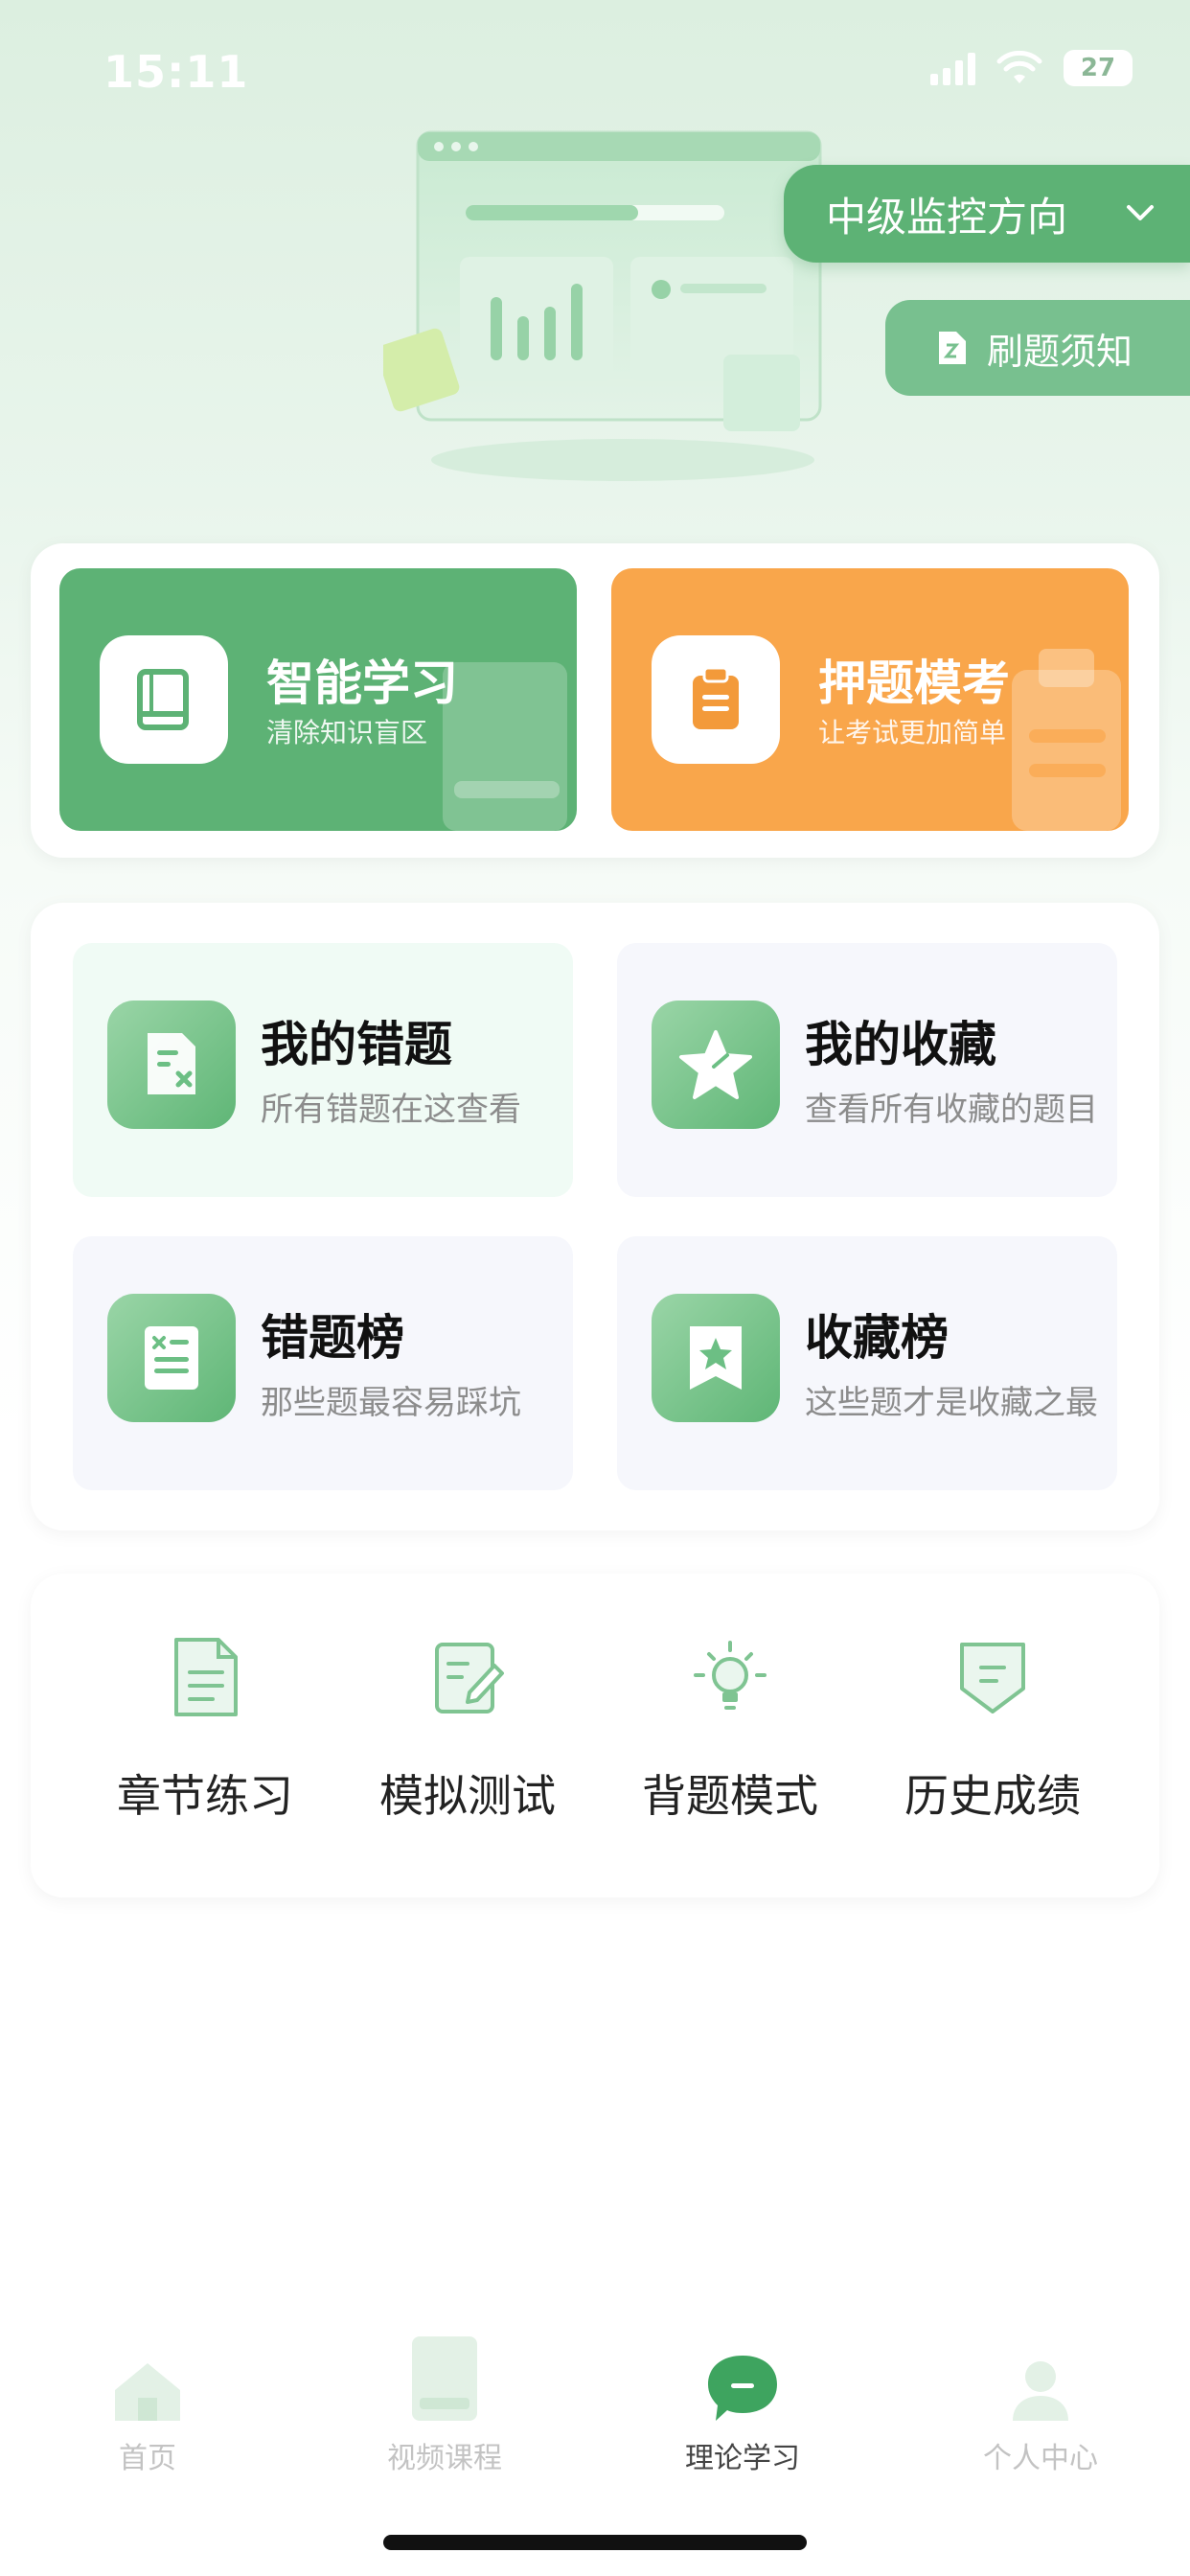 Image resolution: width=1190 pixels, height=2576 pixels. What do you see at coordinates (205, 1728) in the screenshot?
I see `chapter-practice-button: 章节练习` at bounding box center [205, 1728].